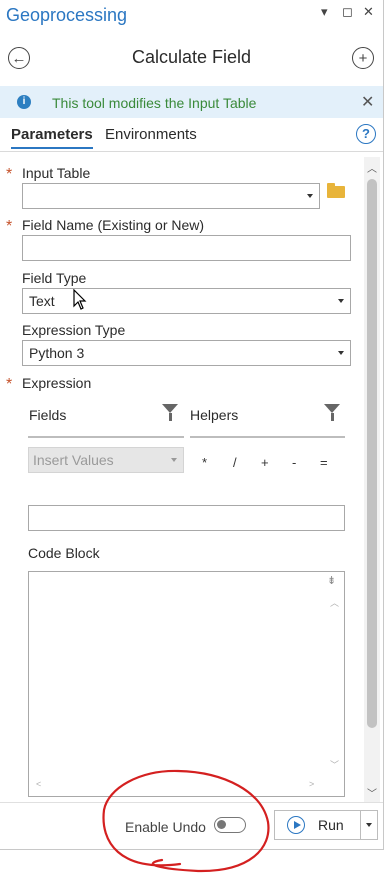 This screenshot has width=385, height=885. I want to click on maximize-icon: ◻, so click(347, 12).